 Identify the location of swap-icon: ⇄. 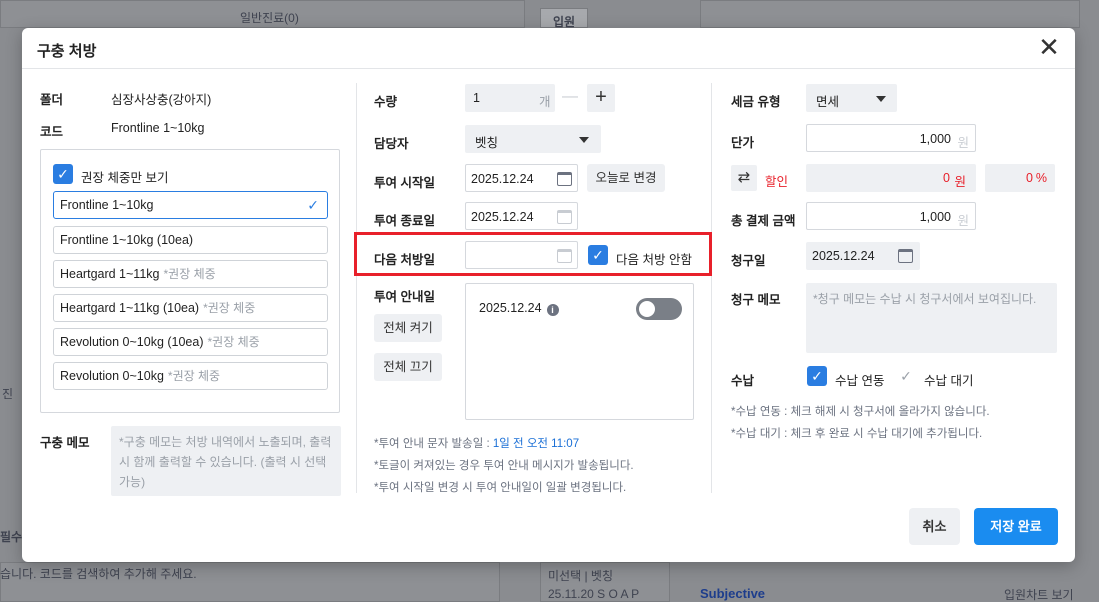
(744, 177).